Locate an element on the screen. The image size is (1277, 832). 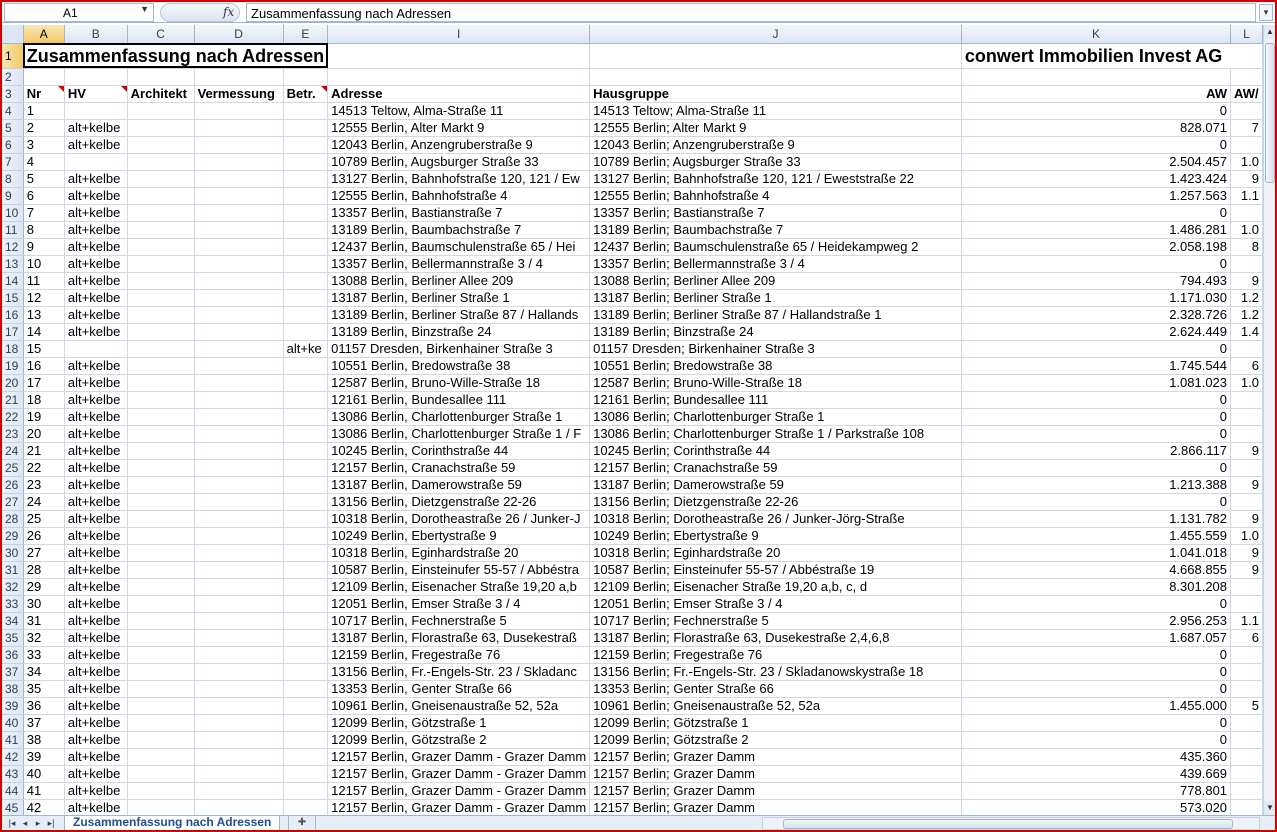
row-header: 22 is located at coordinates (13, 417).